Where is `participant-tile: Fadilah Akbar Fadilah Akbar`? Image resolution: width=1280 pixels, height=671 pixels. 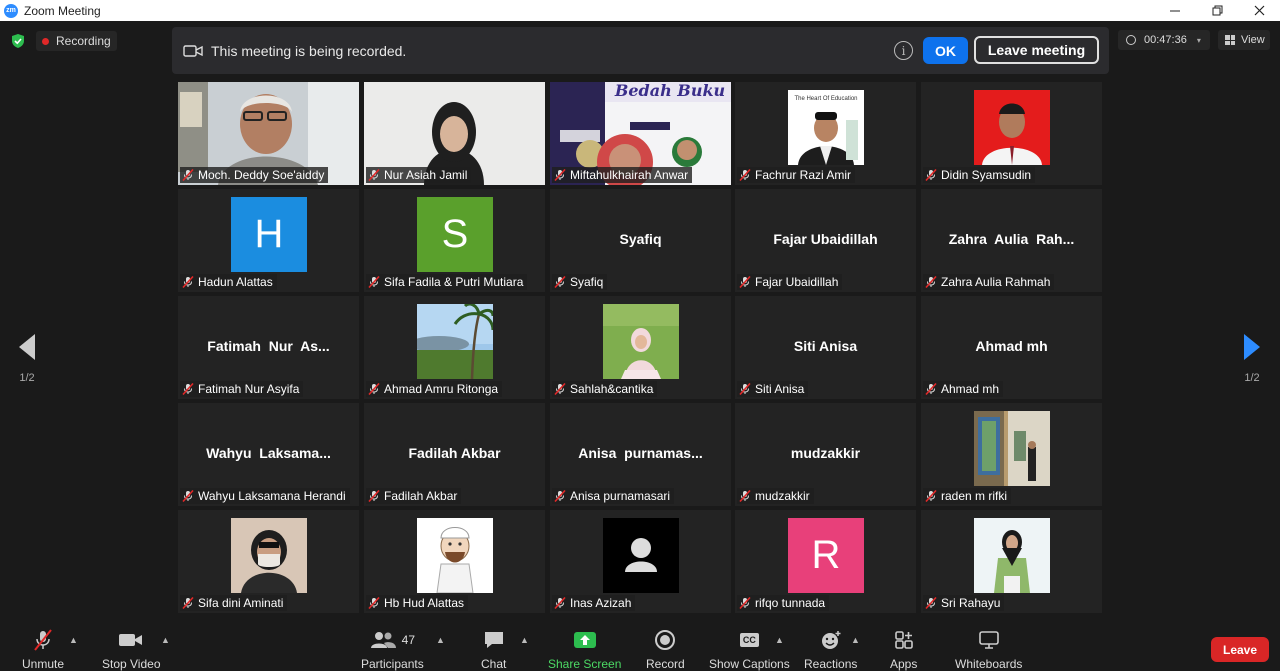 participant-tile: Fadilah Akbar Fadilah Akbar is located at coordinates (454, 454).